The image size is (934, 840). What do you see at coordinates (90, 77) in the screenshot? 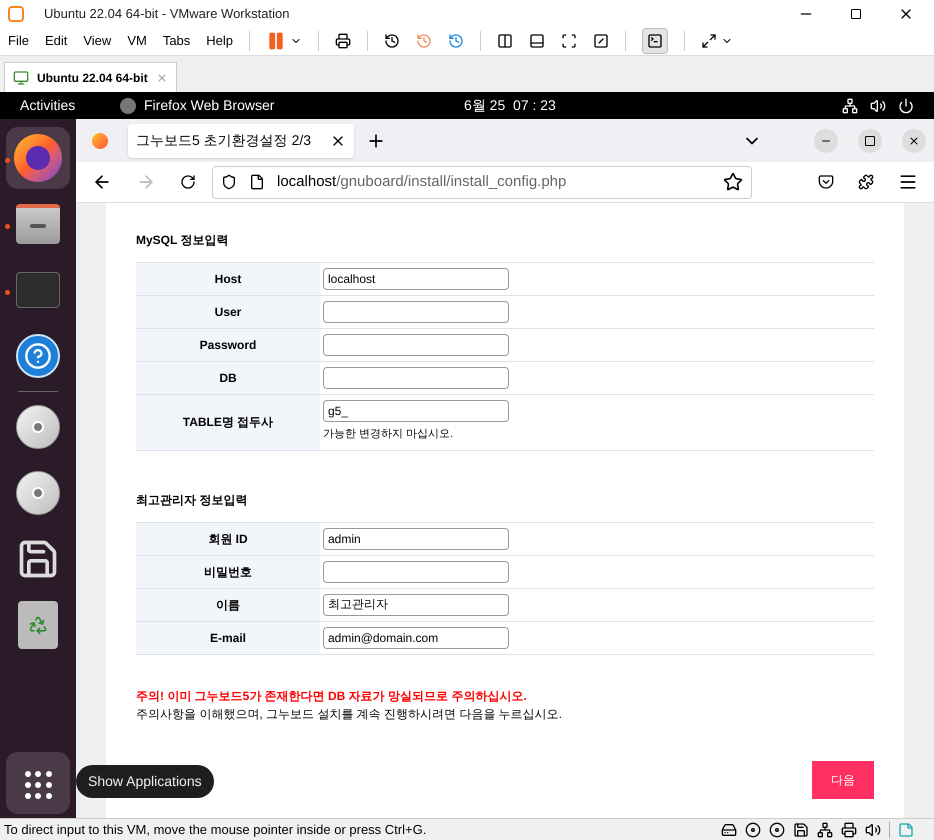
I see `vm-tab: Ubuntu 22.04 64-bit` at bounding box center [90, 77].